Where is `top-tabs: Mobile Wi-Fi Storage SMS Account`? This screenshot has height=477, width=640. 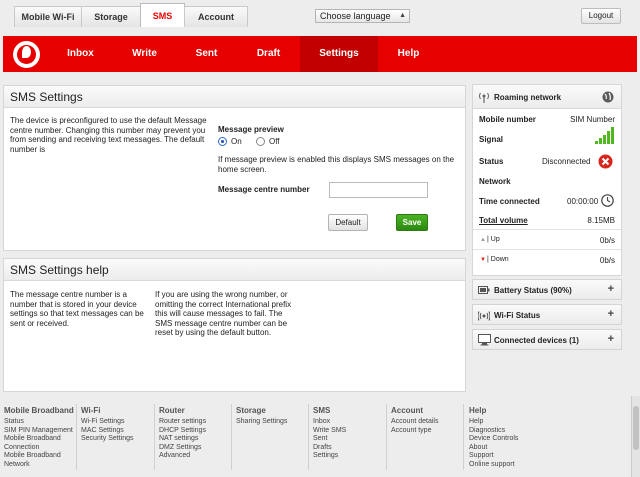 top-tabs: Mobile Wi-Fi Storage SMS Account is located at coordinates (131, 15).